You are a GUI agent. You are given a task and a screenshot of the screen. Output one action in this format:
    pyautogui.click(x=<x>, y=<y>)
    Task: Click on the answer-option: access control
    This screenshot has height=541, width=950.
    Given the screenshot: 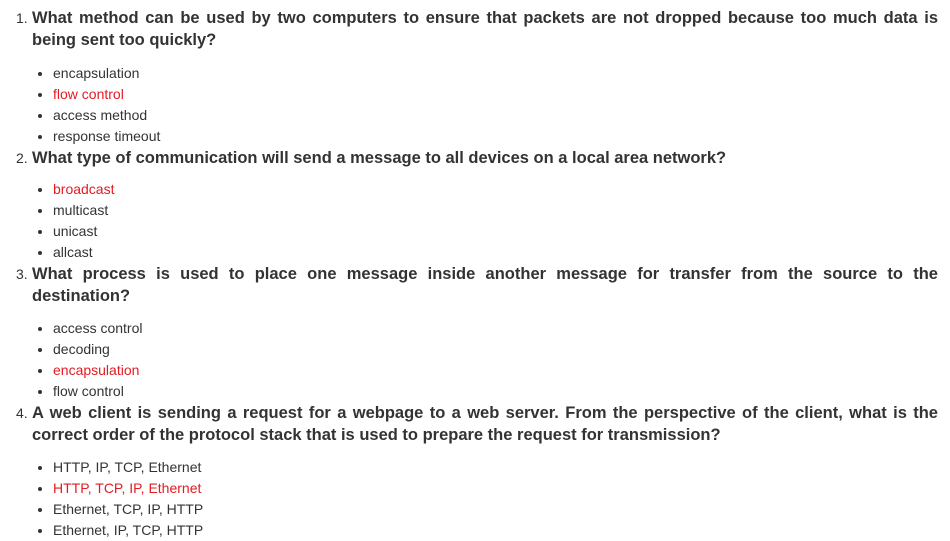 What is the action you would take?
    pyautogui.click(x=485, y=328)
    